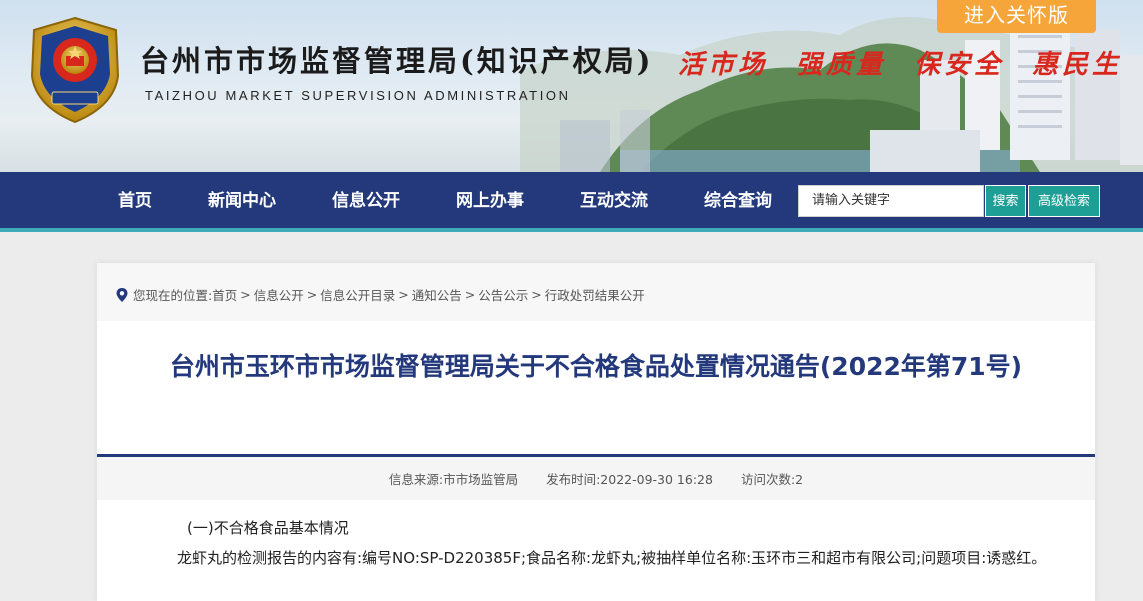 This screenshot has width=1143, height=601. What do you see at coordinates (571, 230) in the screenshot?
I see `nav-accent-strip` at bounding box center [571, 230].